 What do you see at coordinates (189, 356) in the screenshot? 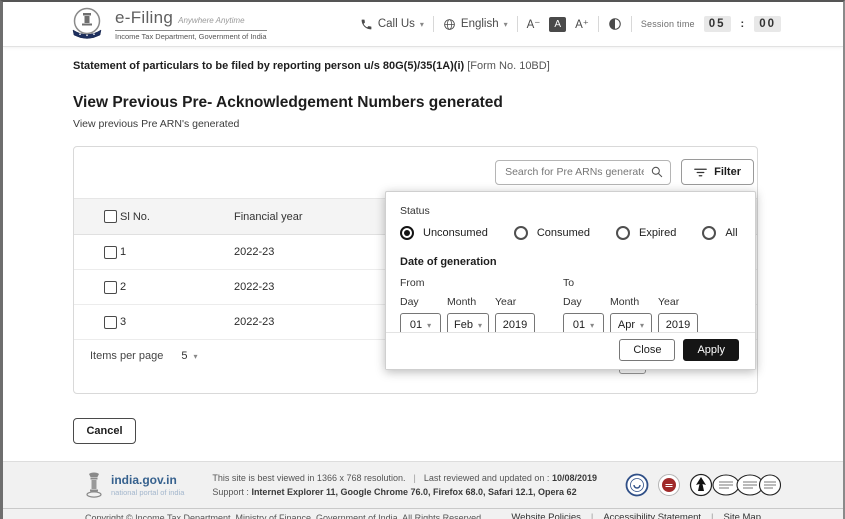
I see `items-per-page-select: 5 ▾` at bounding box center [189, 356].